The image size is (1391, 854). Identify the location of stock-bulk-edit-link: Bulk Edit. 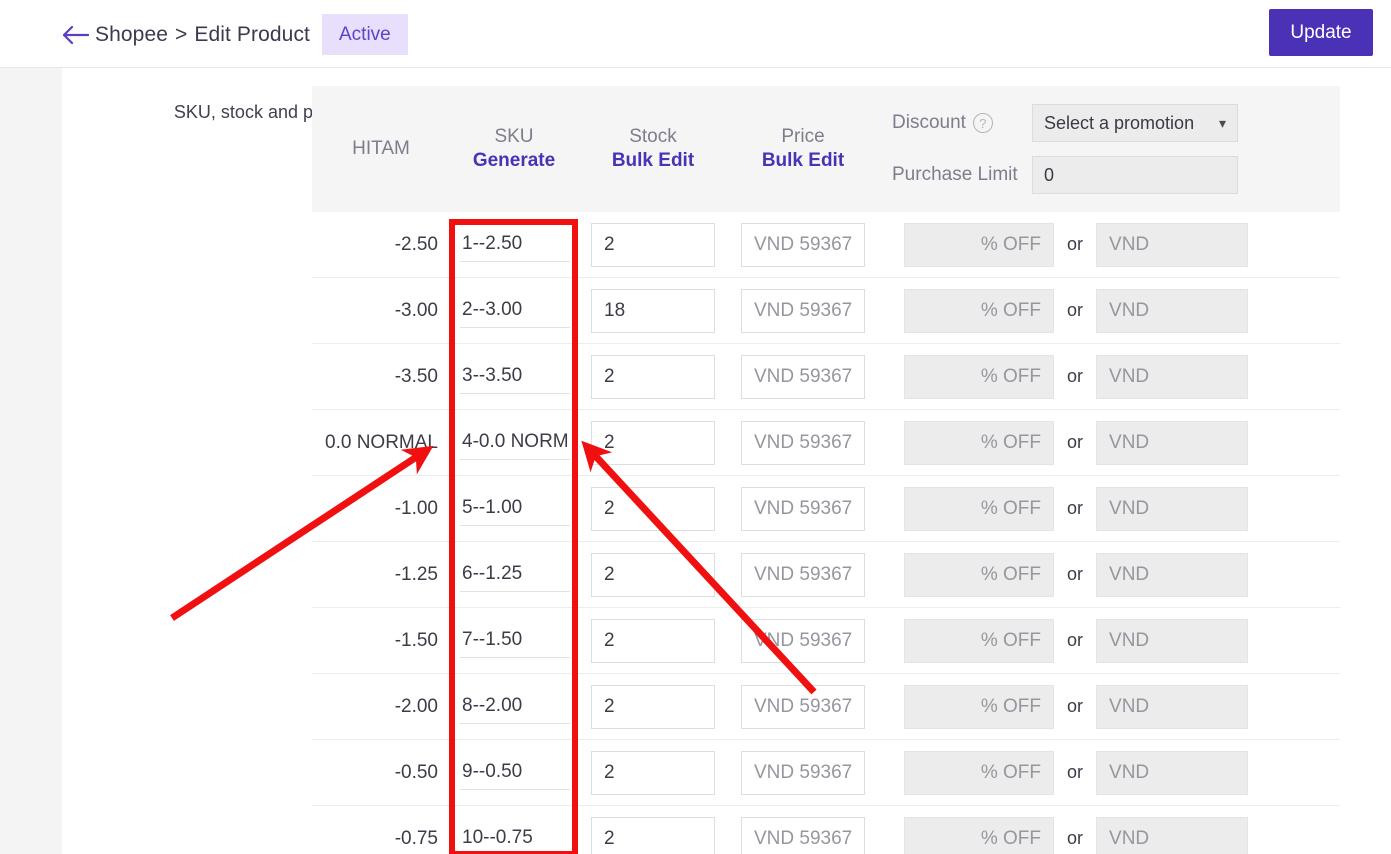
(653, 161).